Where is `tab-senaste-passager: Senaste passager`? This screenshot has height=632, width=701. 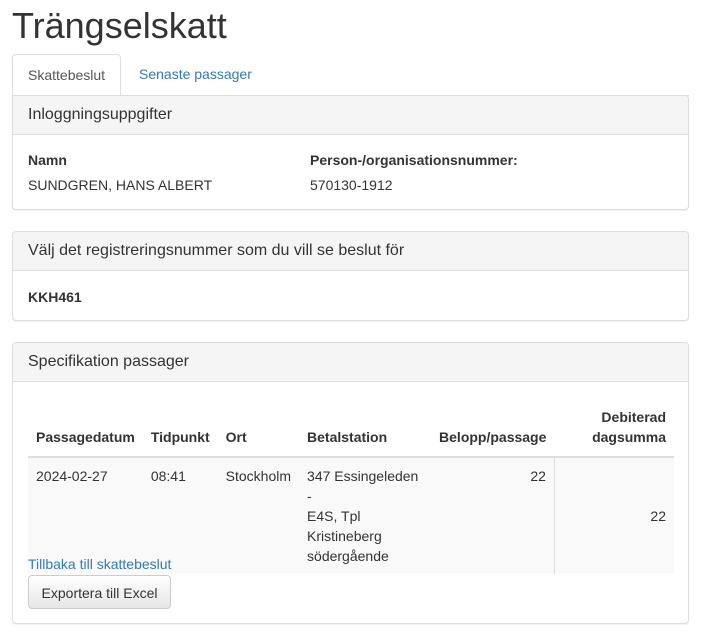 tab-senaste-passager: Senaste passager is located at coordinates (195, 74).